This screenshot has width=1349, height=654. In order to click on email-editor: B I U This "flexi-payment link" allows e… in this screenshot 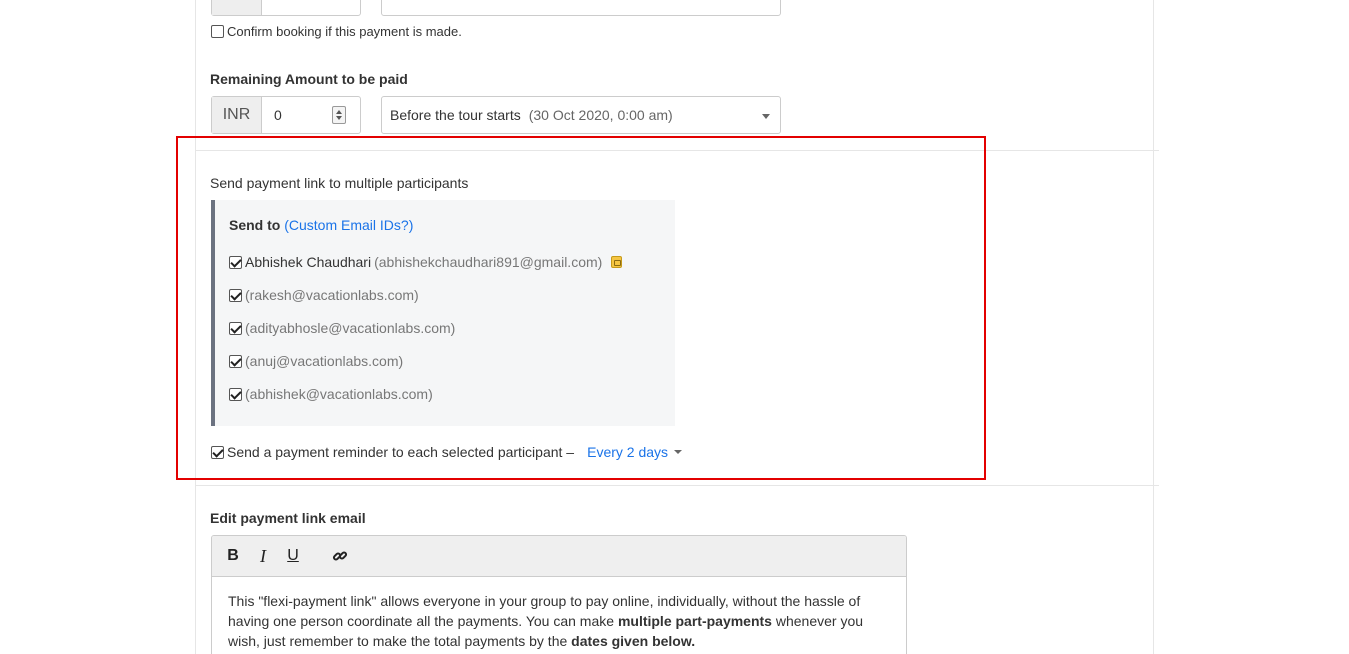, I will do `click(559, 594)`.